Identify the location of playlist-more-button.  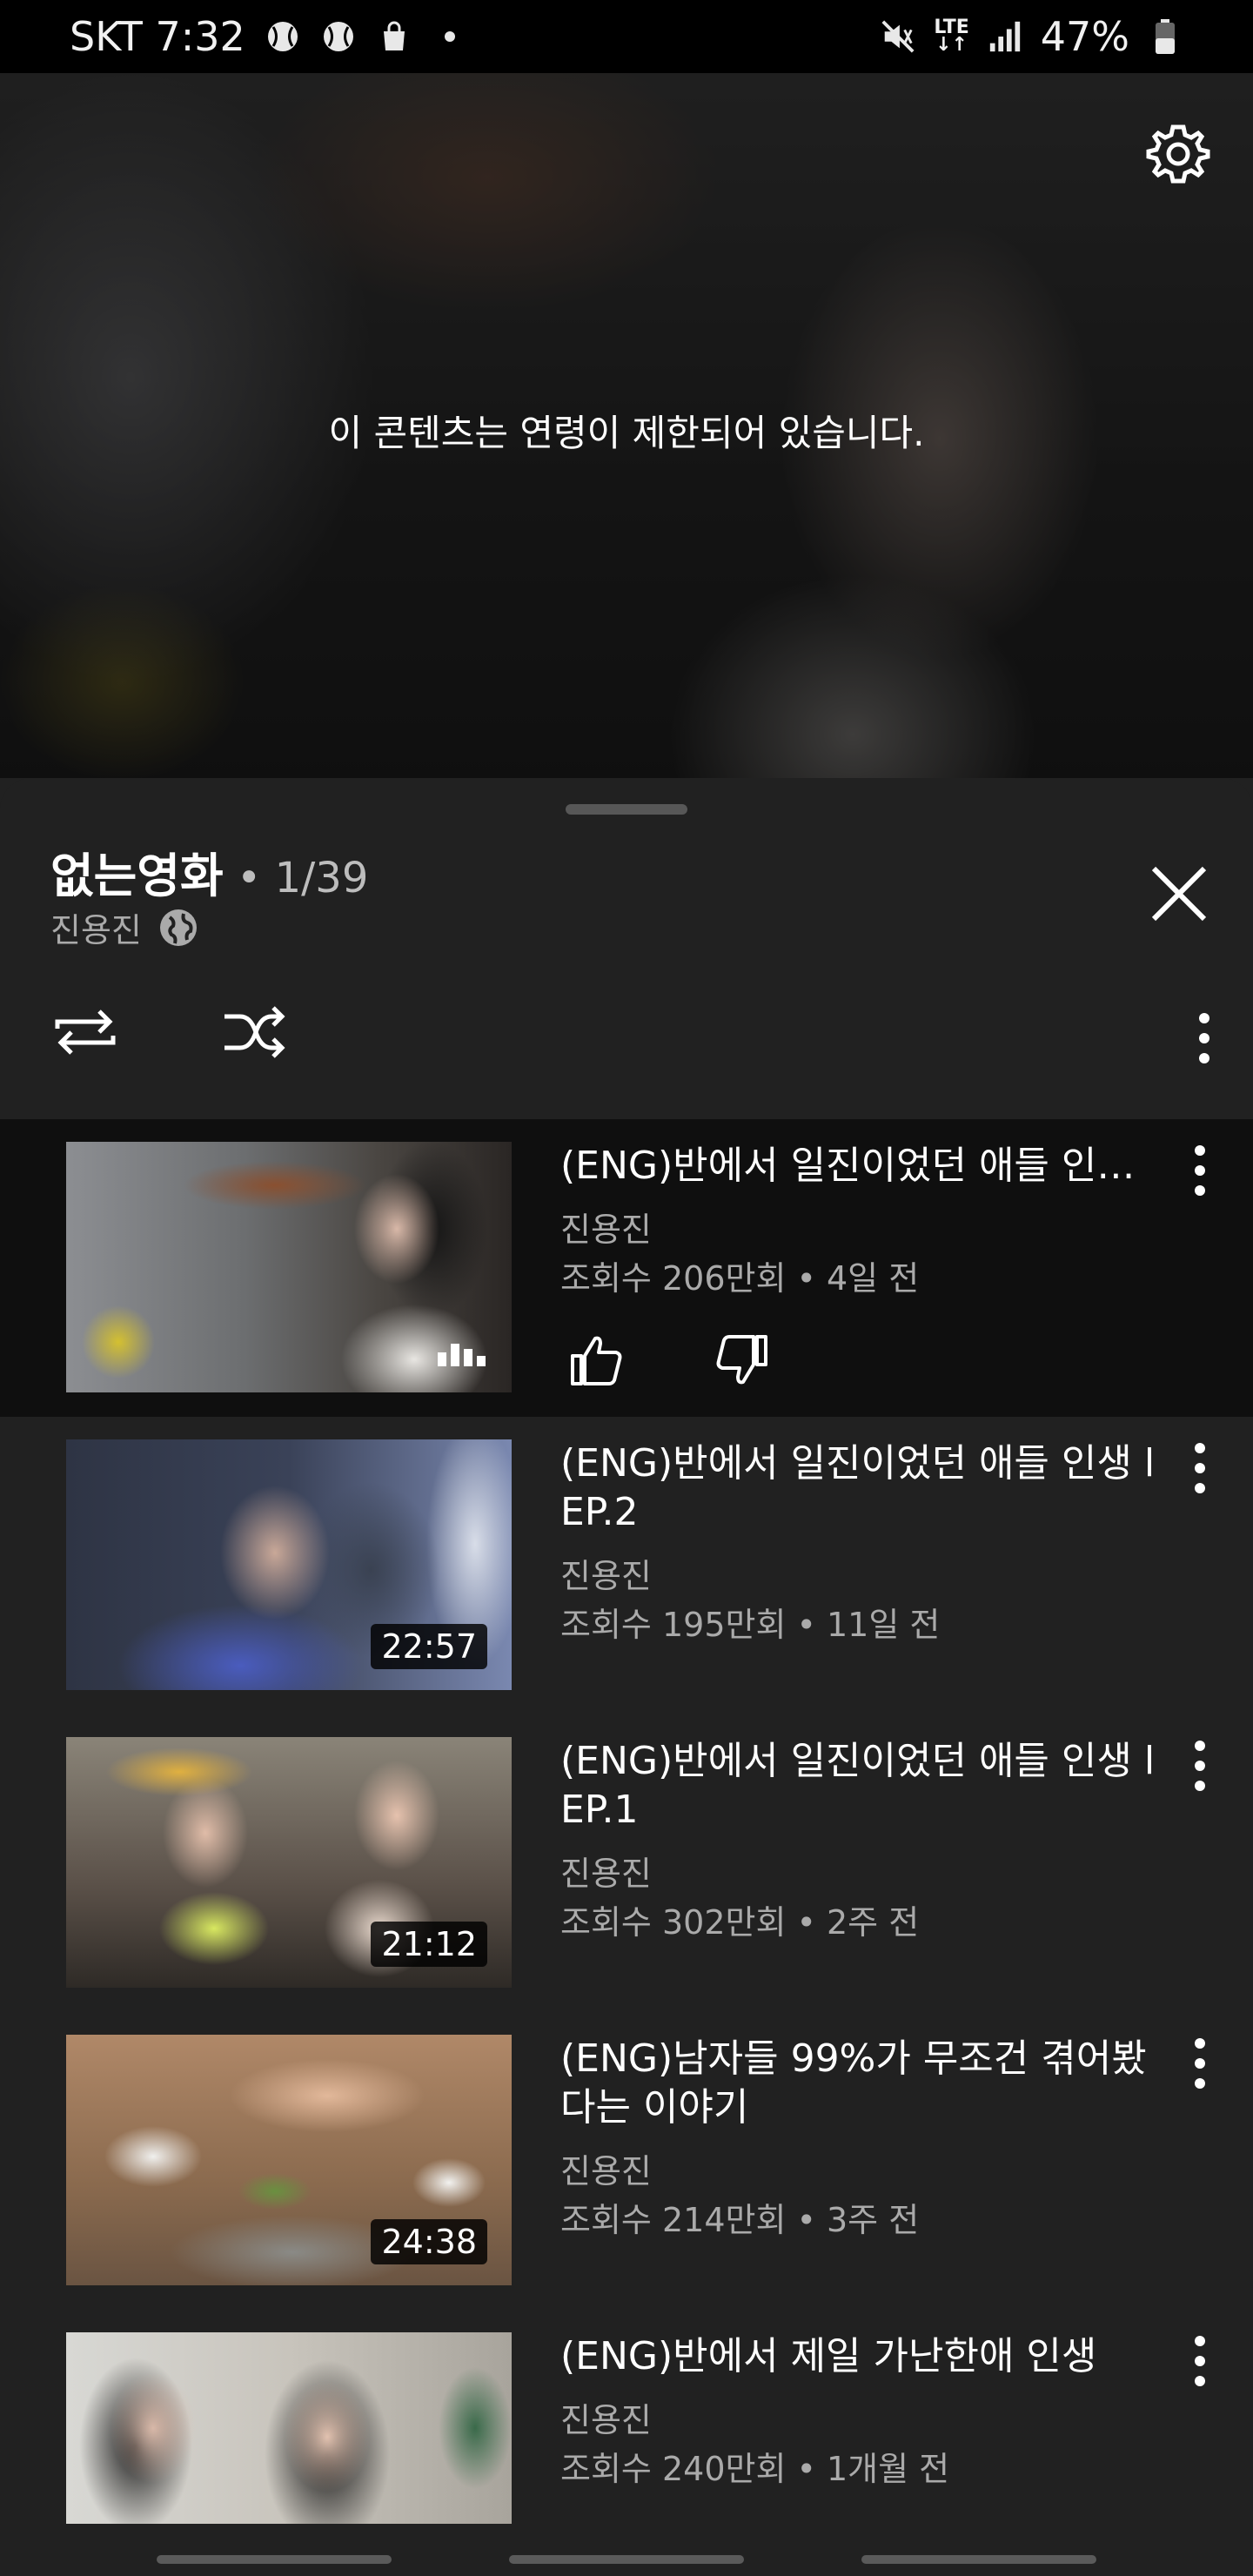
(1204, 1038).